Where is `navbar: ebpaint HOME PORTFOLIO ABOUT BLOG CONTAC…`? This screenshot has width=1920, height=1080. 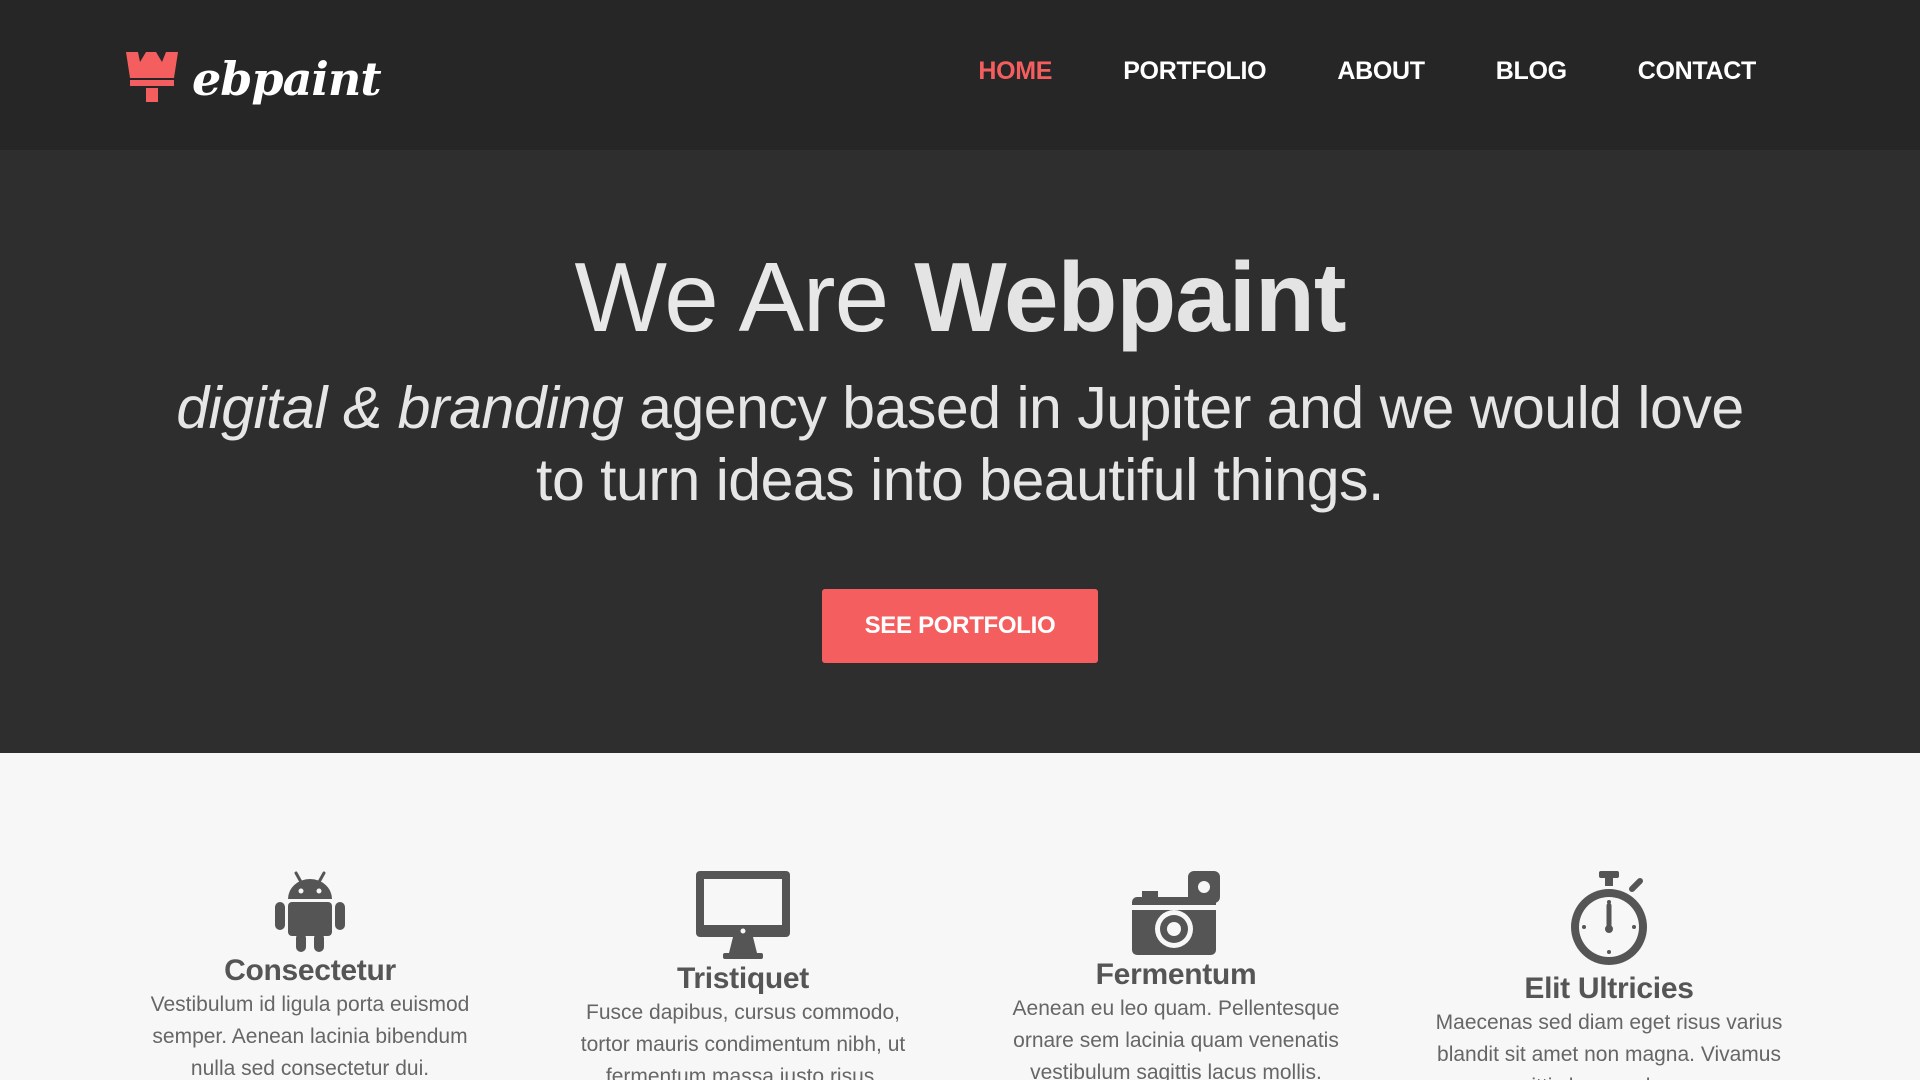
navbar: ebpaint HOME PORTFOLIO ABOUT BLOG CONTAC… is located at coordinates (960, 75).